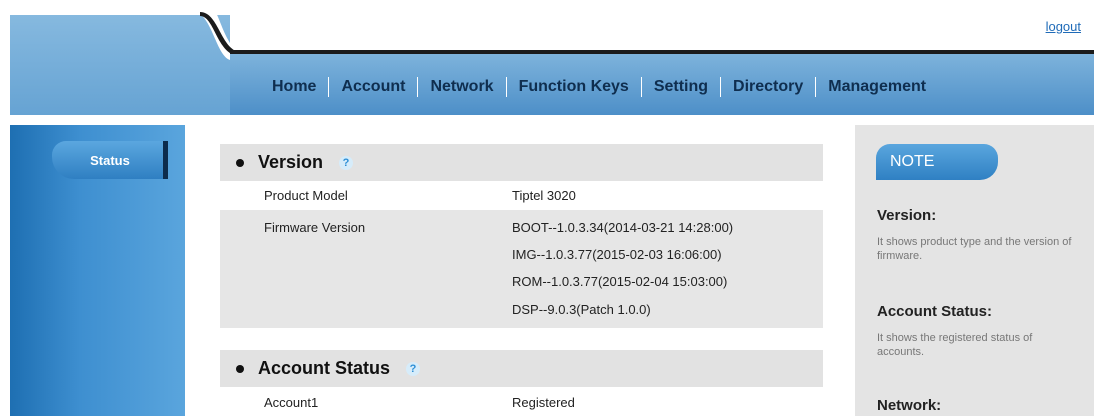 This screenshot has height=416, width=1094. I want to click on version-section-header: Version ?, so click(521, 162).